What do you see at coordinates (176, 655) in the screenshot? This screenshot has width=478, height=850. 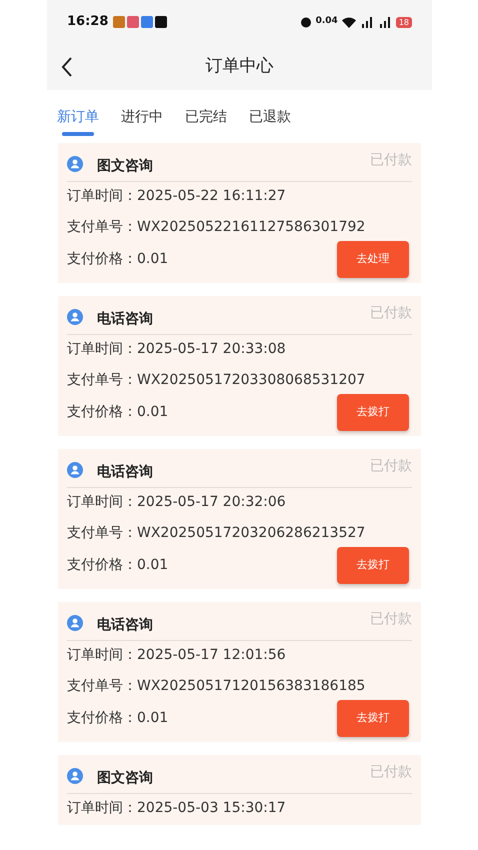 I see `order-time: 订单时间：2025-05-17 12:01:56` at bounding box center [176, 655].